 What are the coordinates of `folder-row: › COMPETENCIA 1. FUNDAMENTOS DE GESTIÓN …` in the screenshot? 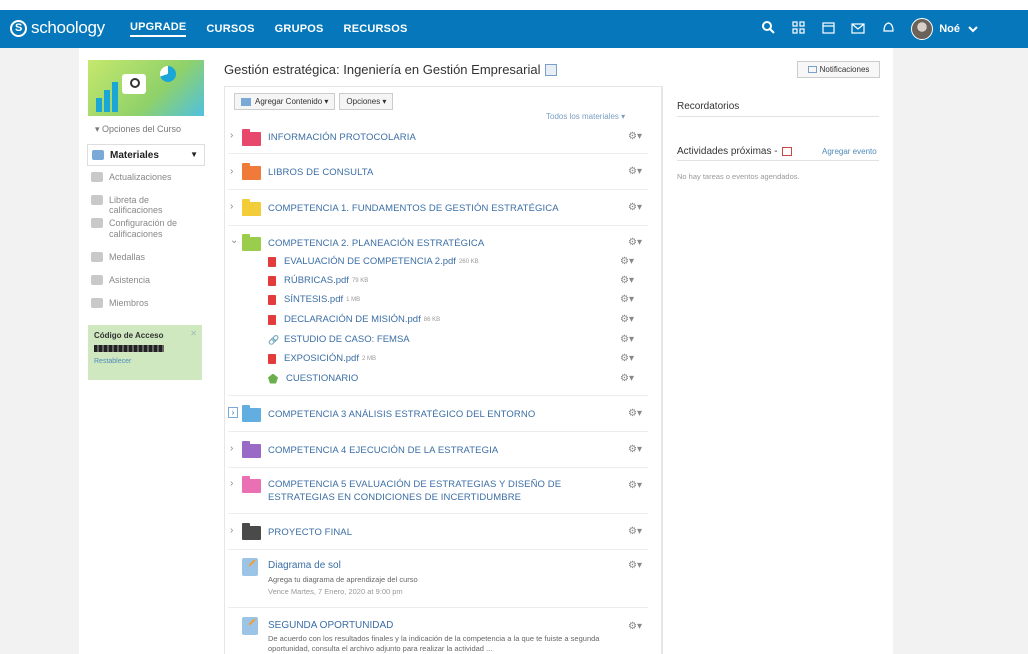 It's located at (438, 208).